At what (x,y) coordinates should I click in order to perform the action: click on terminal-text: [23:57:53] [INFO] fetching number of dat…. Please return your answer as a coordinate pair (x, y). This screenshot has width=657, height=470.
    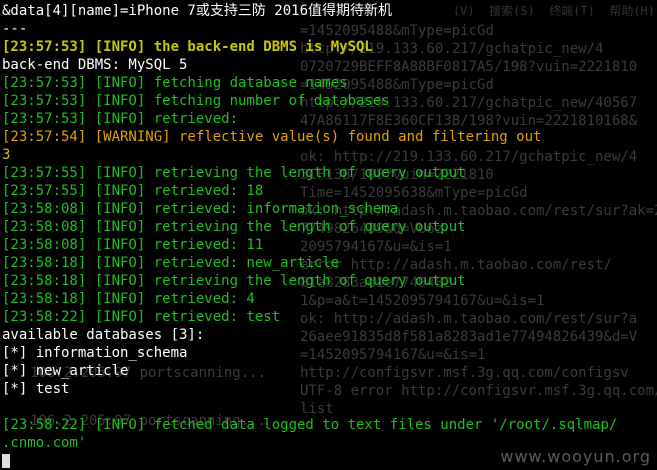
    Looking at the image, I should click on (196, 101).